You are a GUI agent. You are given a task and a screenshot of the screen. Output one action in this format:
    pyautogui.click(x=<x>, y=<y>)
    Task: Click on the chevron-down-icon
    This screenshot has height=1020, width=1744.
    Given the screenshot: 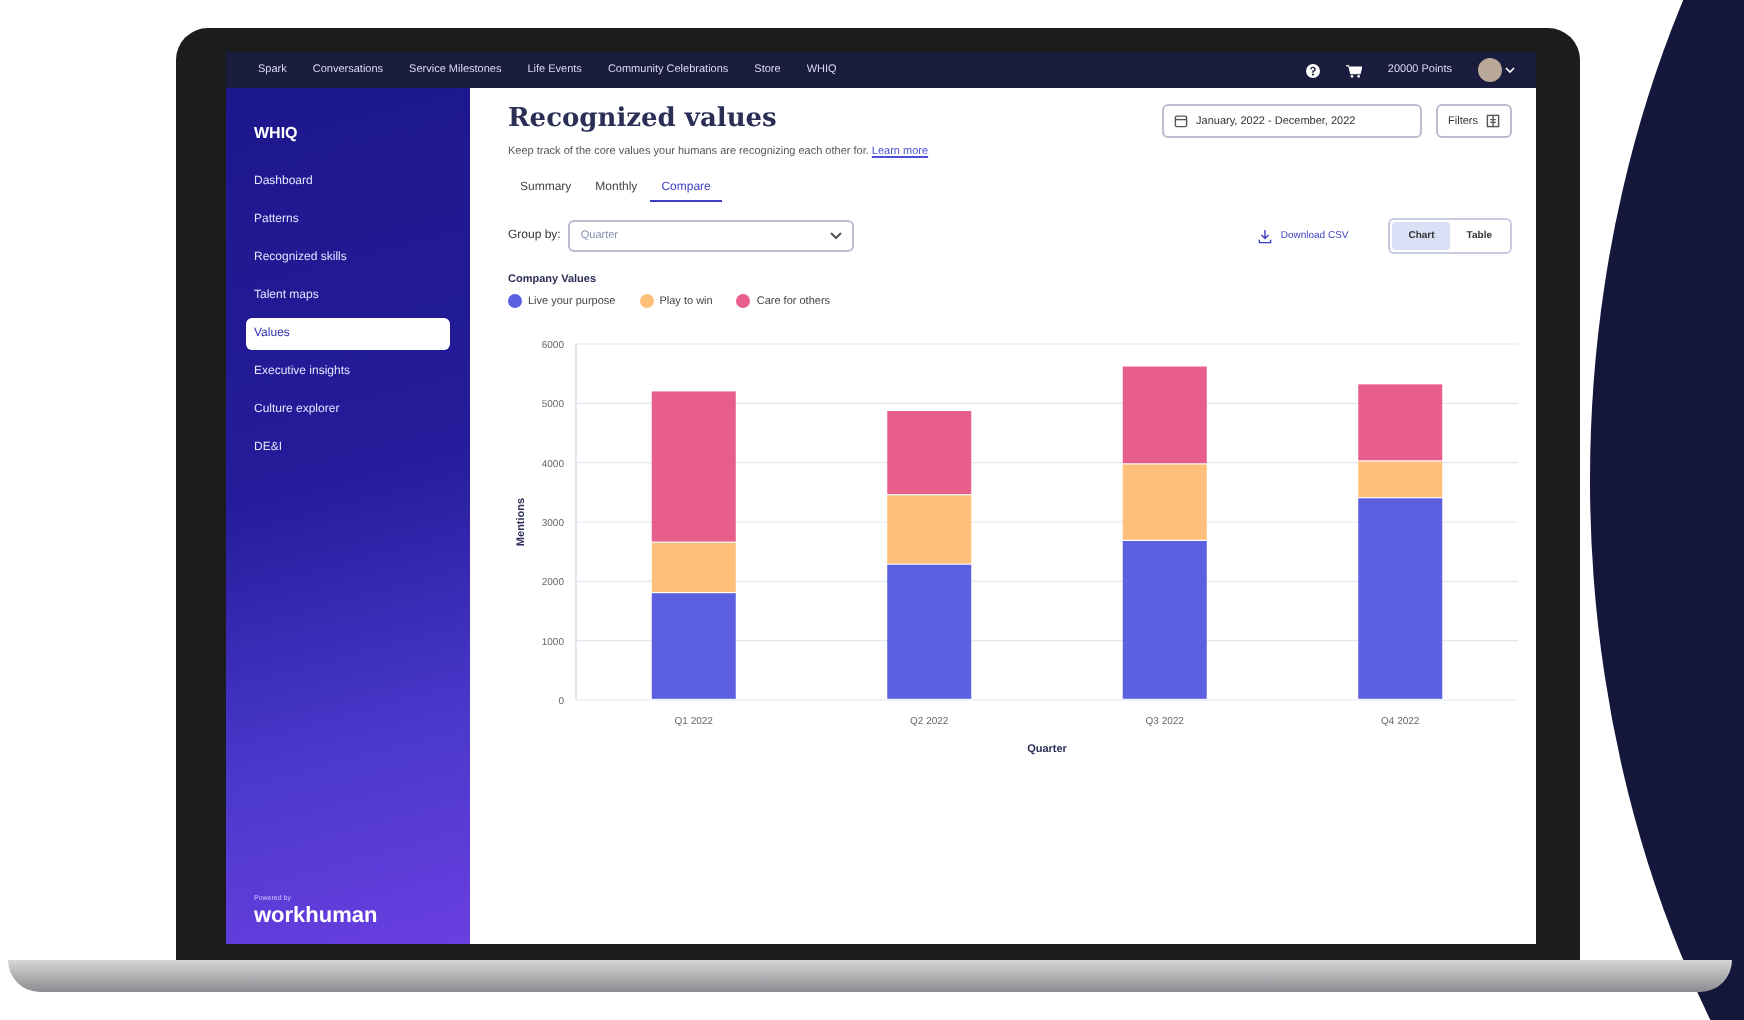 What is the action you would take?
    pyautogui.click(x=836, y=236)
    